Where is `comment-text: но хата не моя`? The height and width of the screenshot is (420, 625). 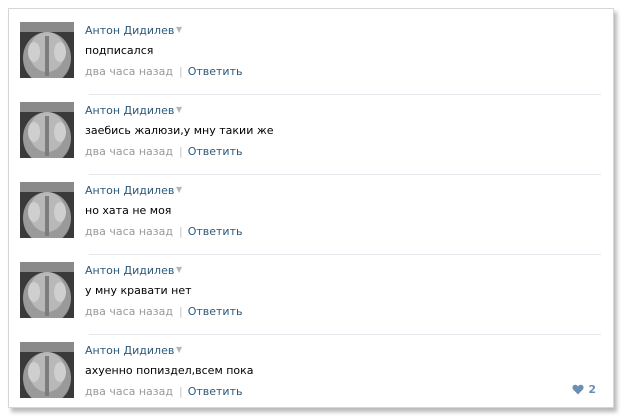
comment-text: но хата не моя is located at coordinates (128, 210).